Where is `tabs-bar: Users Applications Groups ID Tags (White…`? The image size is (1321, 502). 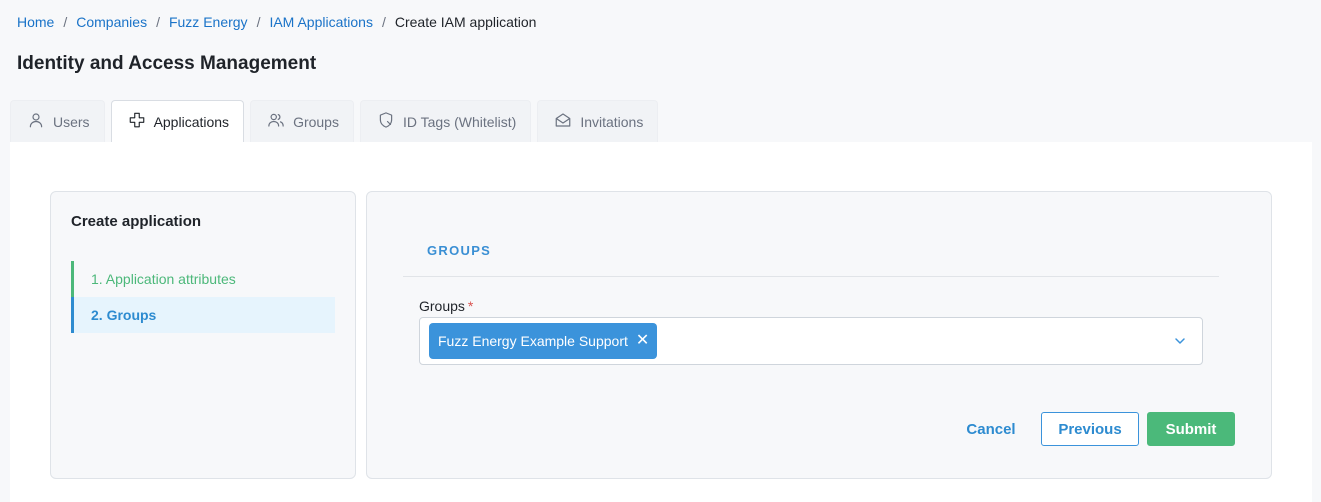
tabs-bar: Users Applications Groups ID Tags (White… is located at coordinates (661, 121).